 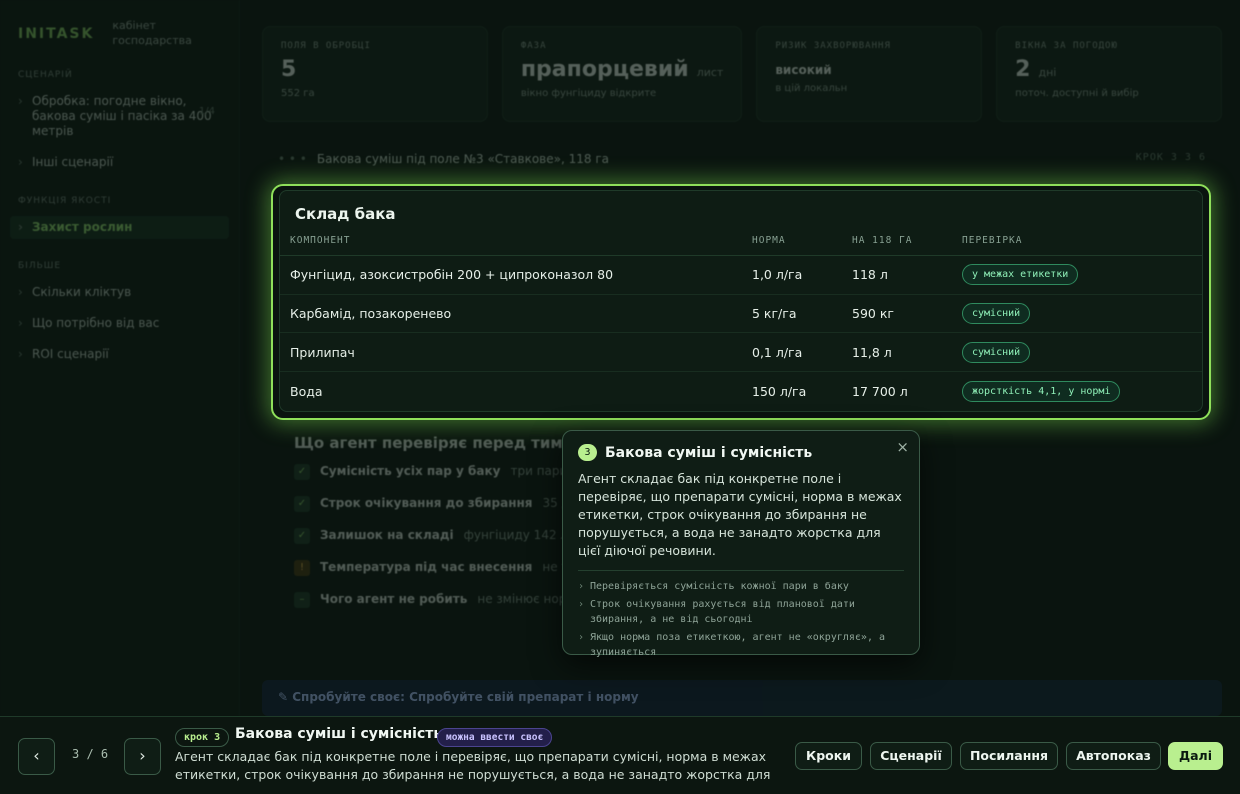 What do you see at coordinates (90, 754) in the screenshot?
I see `step-counter: 3 / 6` at bounding box center [90, 754].